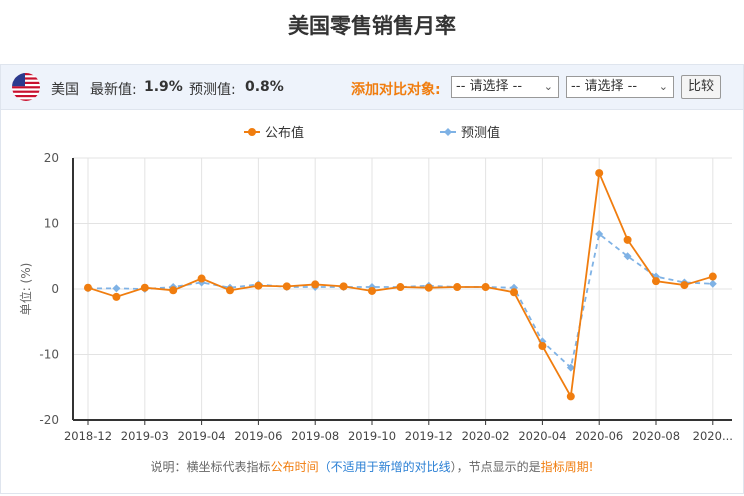 The width and height of the screenshot is (744, 496). What do you see at coordinates (145, 436) in the screenshot?
I see `x-tick-label: 2019-03` at bounding box center [145, 436].